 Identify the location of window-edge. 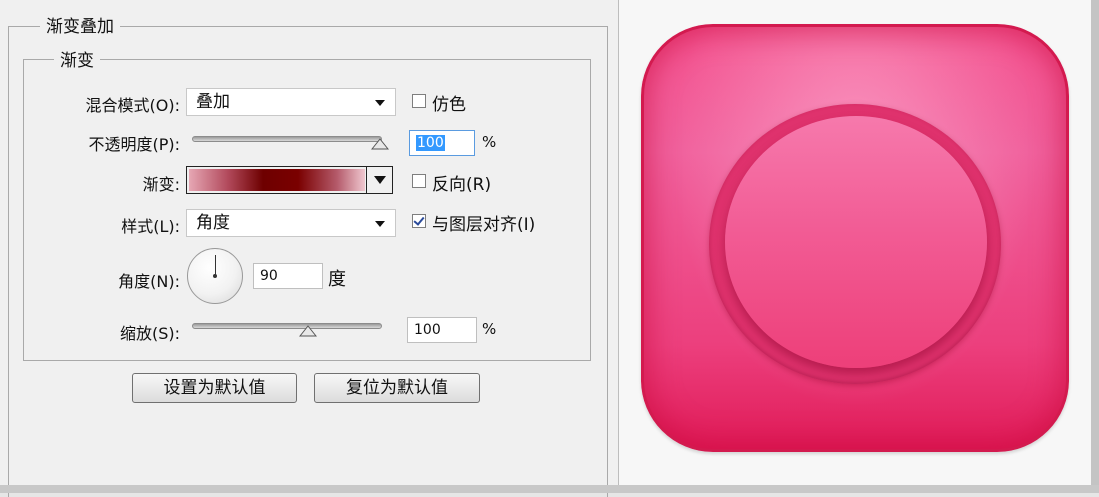
(1095, 246).